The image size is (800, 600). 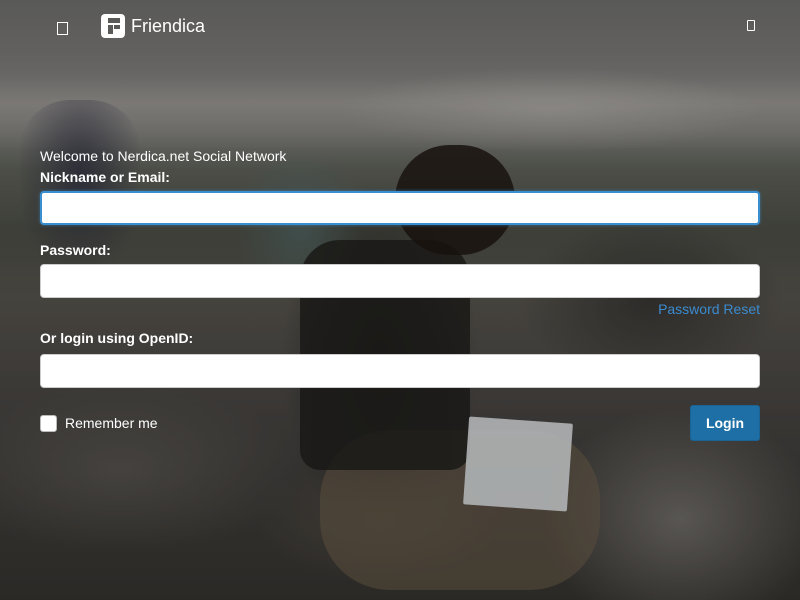 I want to click on login-toggle-icon, so click(x=751, y=25).